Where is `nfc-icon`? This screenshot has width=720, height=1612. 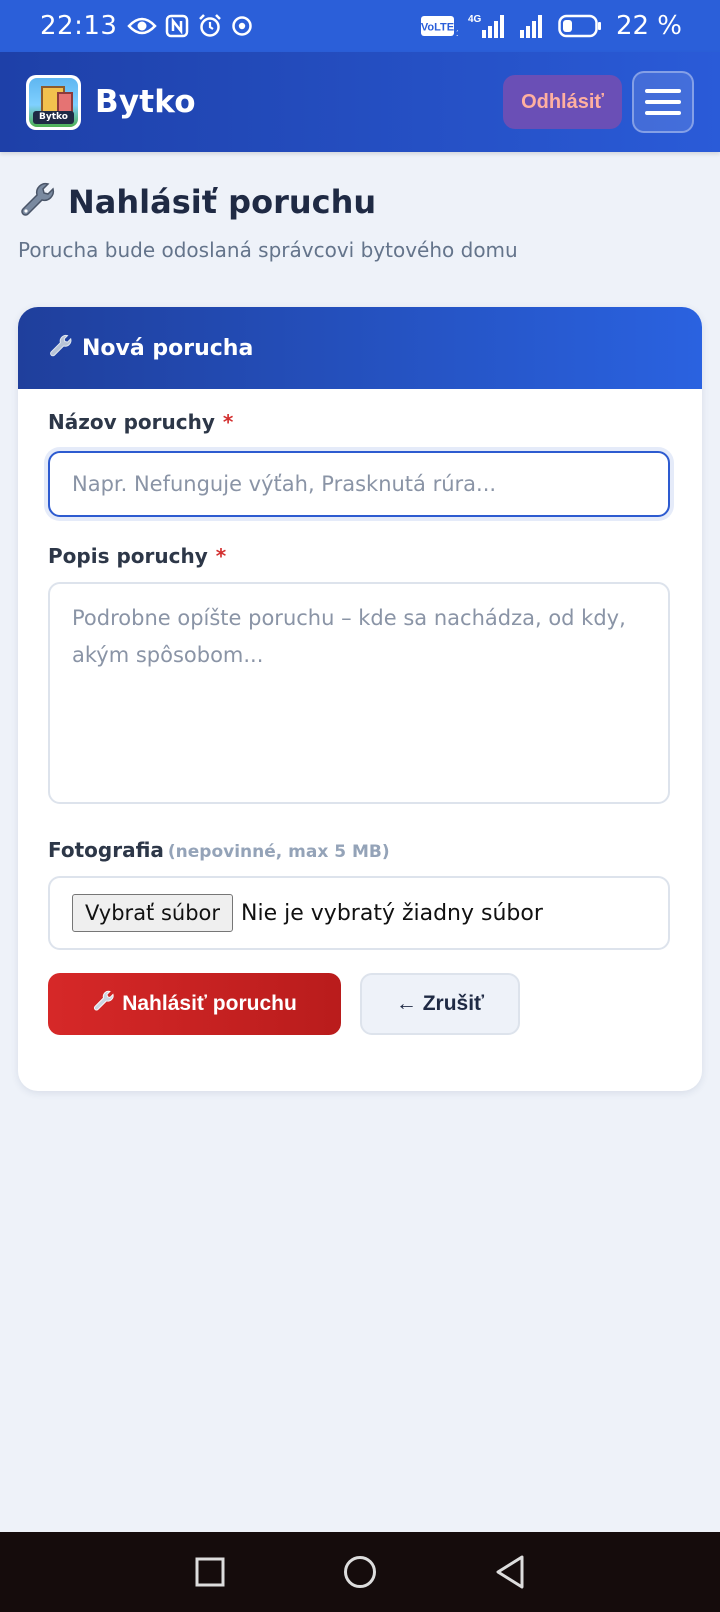 nfc-icon is located at coordinates (177, 26).